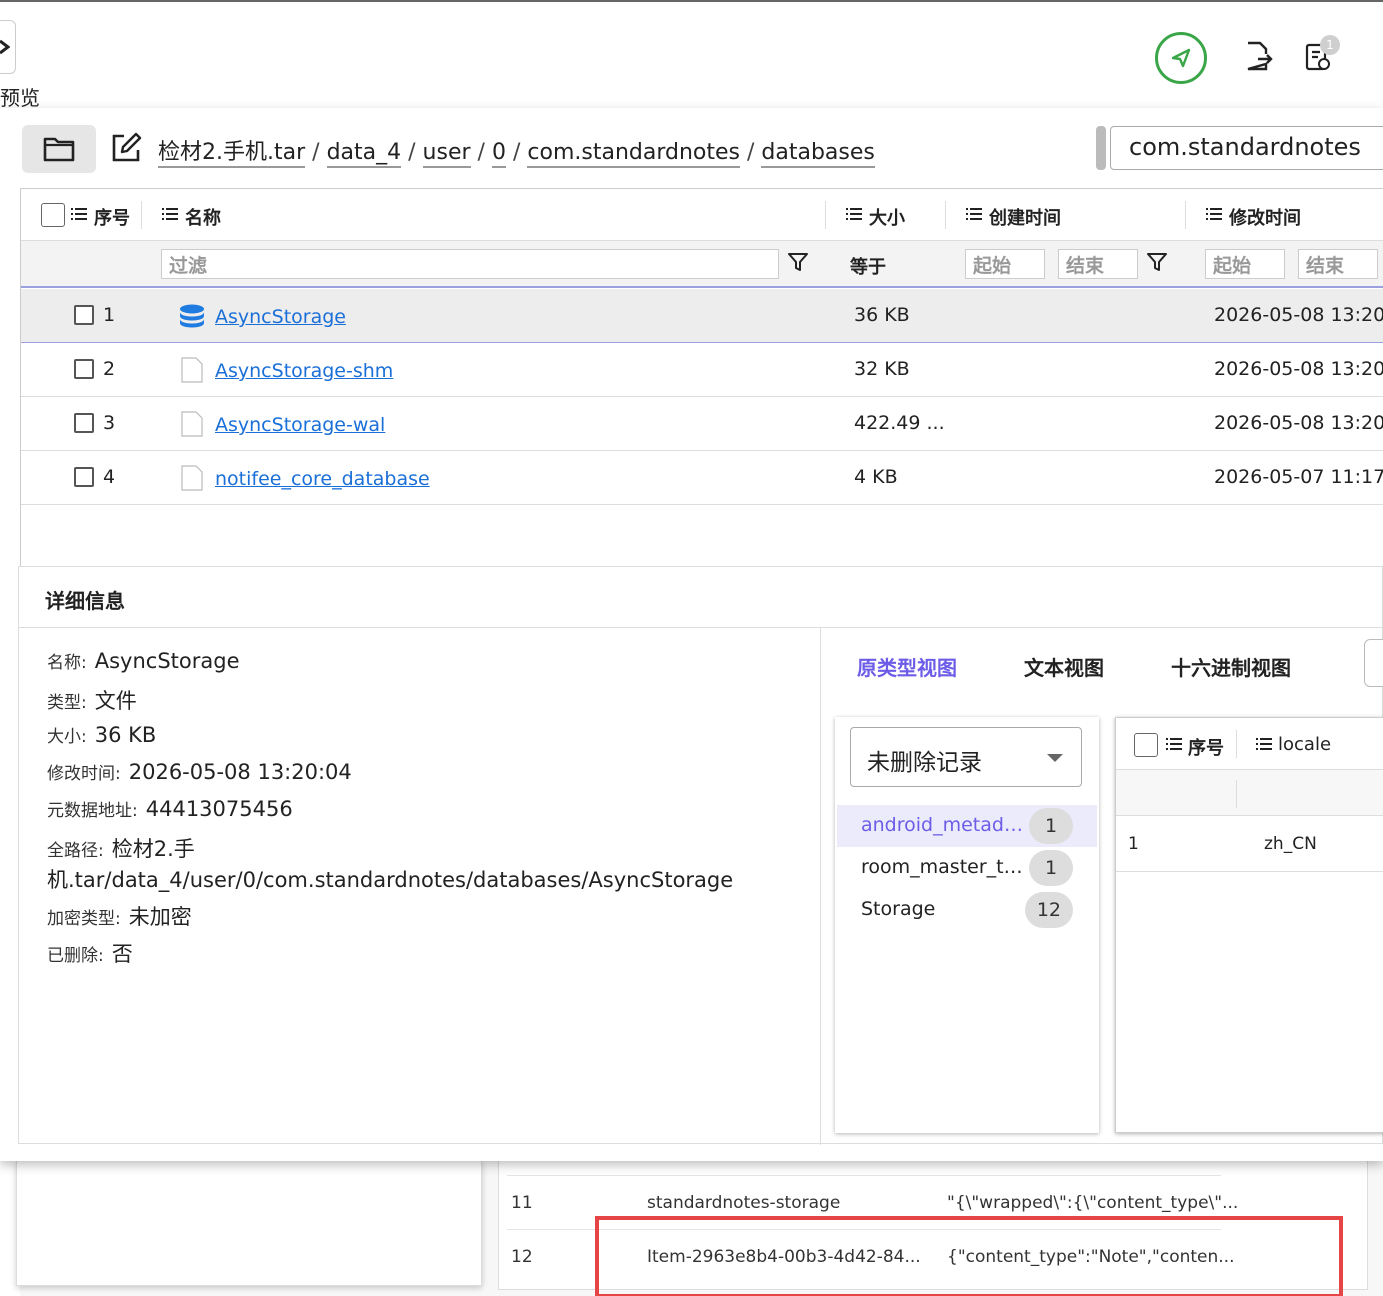 The height and width of the screenshot is (1296, 1383). I want to click on filter-row: 过滤 等于 起始 结束 起始 结束, so click(702, 264).